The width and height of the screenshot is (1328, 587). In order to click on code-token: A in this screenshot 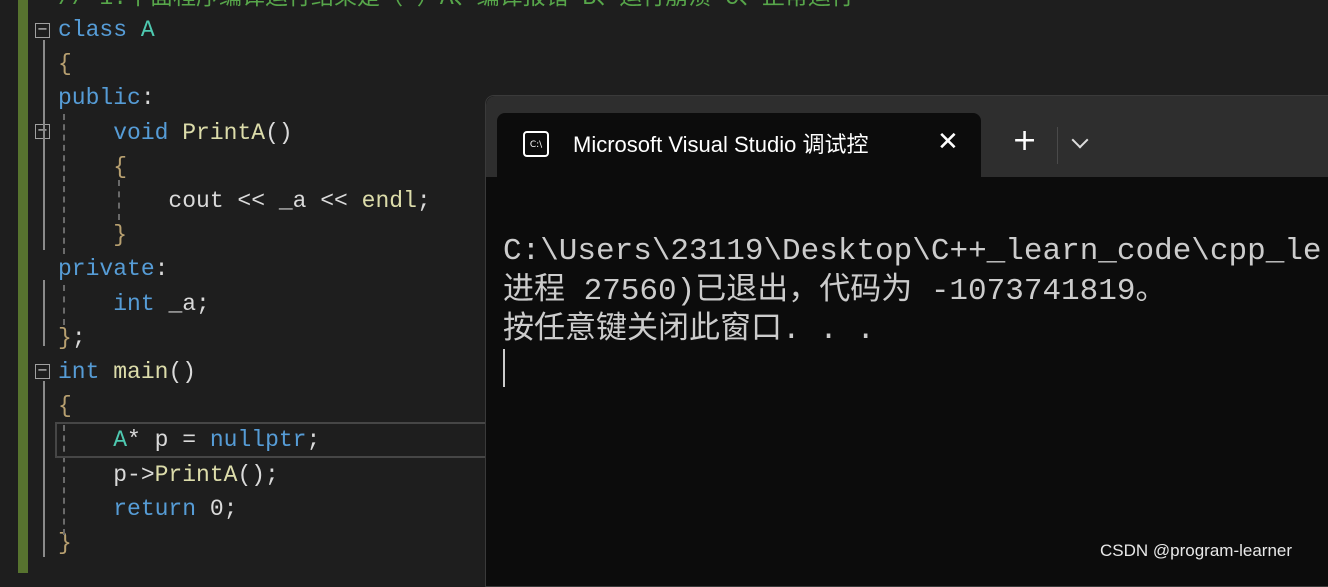, I will do `click(147, 30)`.